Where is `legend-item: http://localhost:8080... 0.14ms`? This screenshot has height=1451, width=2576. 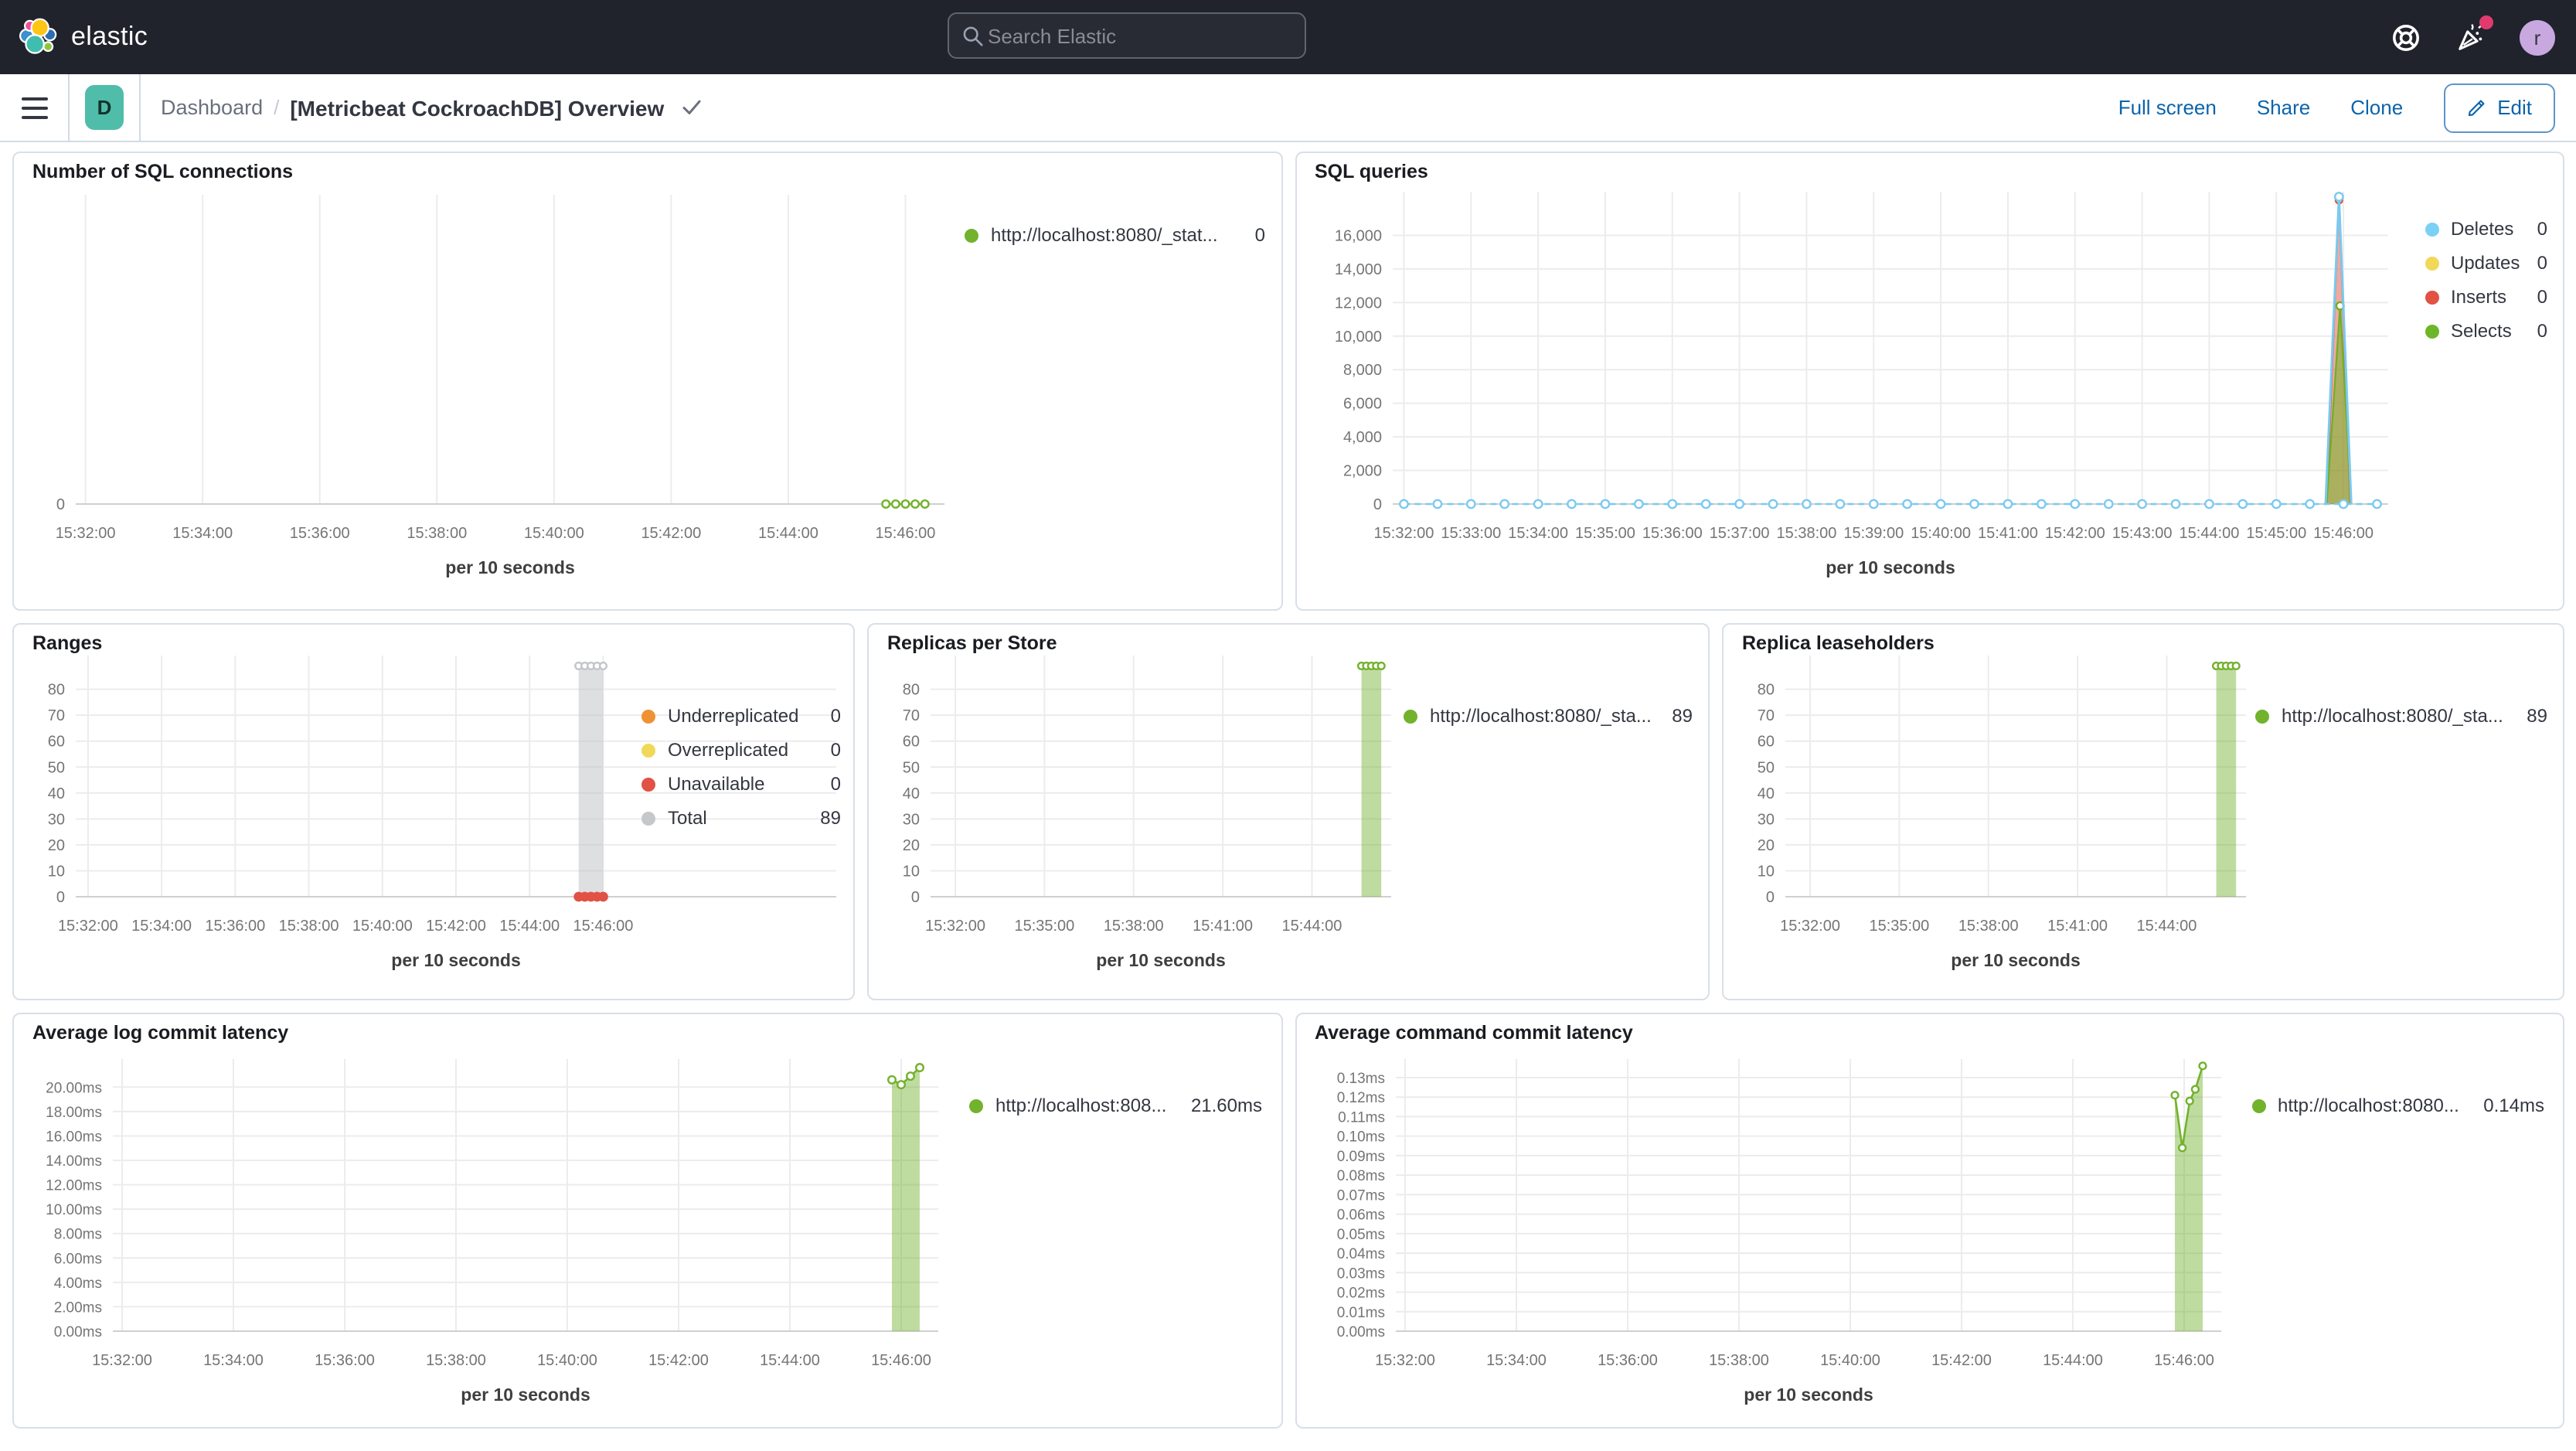 legend-item: http://localhost:8080... 0.14ms is located at coordinates (2397, 1105).